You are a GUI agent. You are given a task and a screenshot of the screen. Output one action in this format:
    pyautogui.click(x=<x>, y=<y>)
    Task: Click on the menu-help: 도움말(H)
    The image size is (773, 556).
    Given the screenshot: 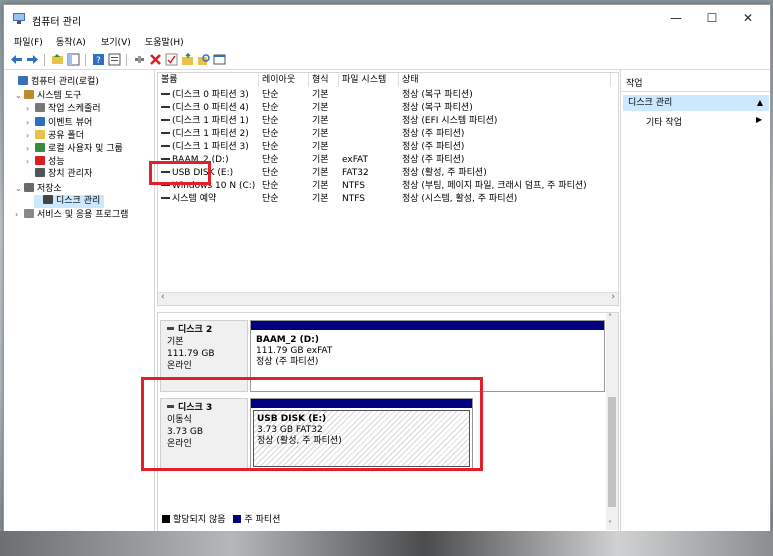 What is the action you would take?
    pyautogui.click(x=164, y=41)
    